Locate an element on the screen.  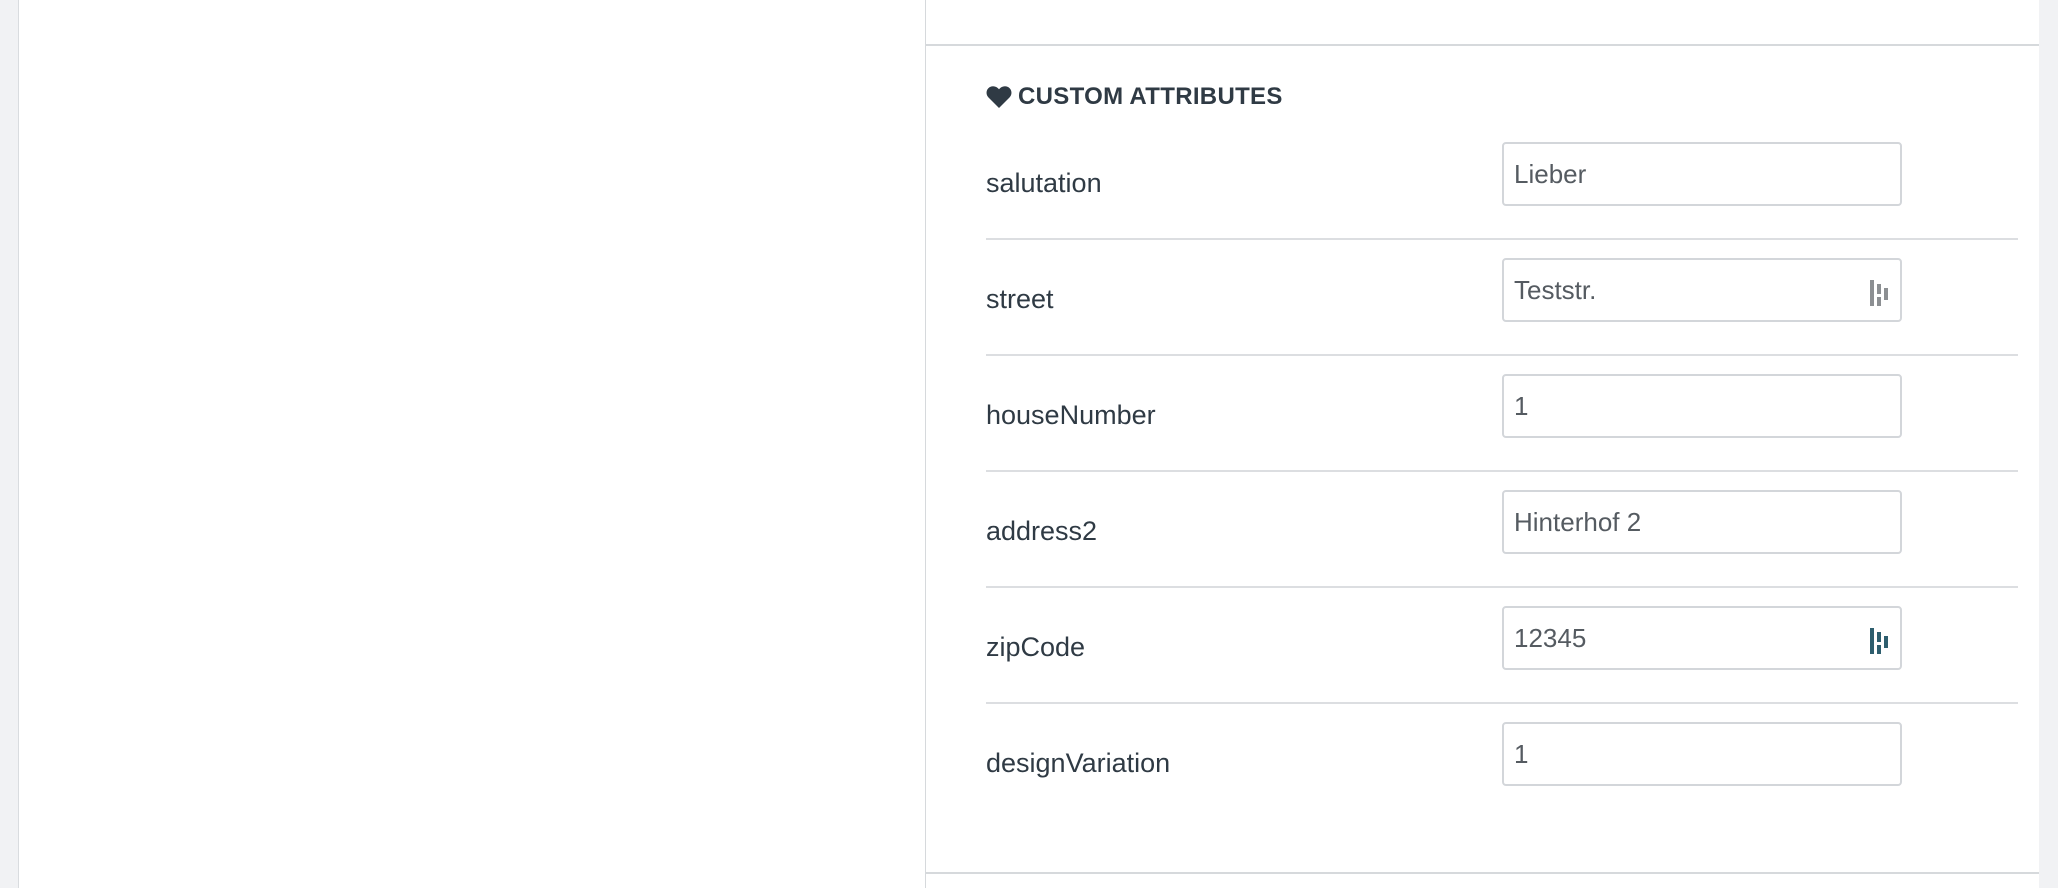
attribute-row-zipcode: zipCode is located at coordinates (1502, 646).